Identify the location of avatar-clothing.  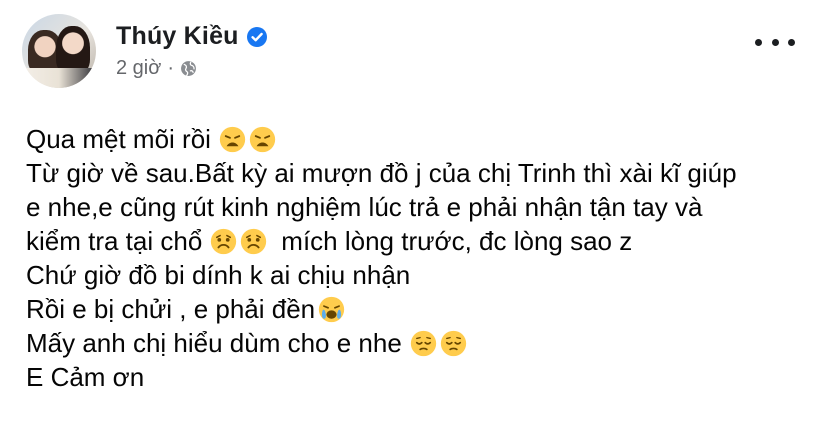
(59, 78).